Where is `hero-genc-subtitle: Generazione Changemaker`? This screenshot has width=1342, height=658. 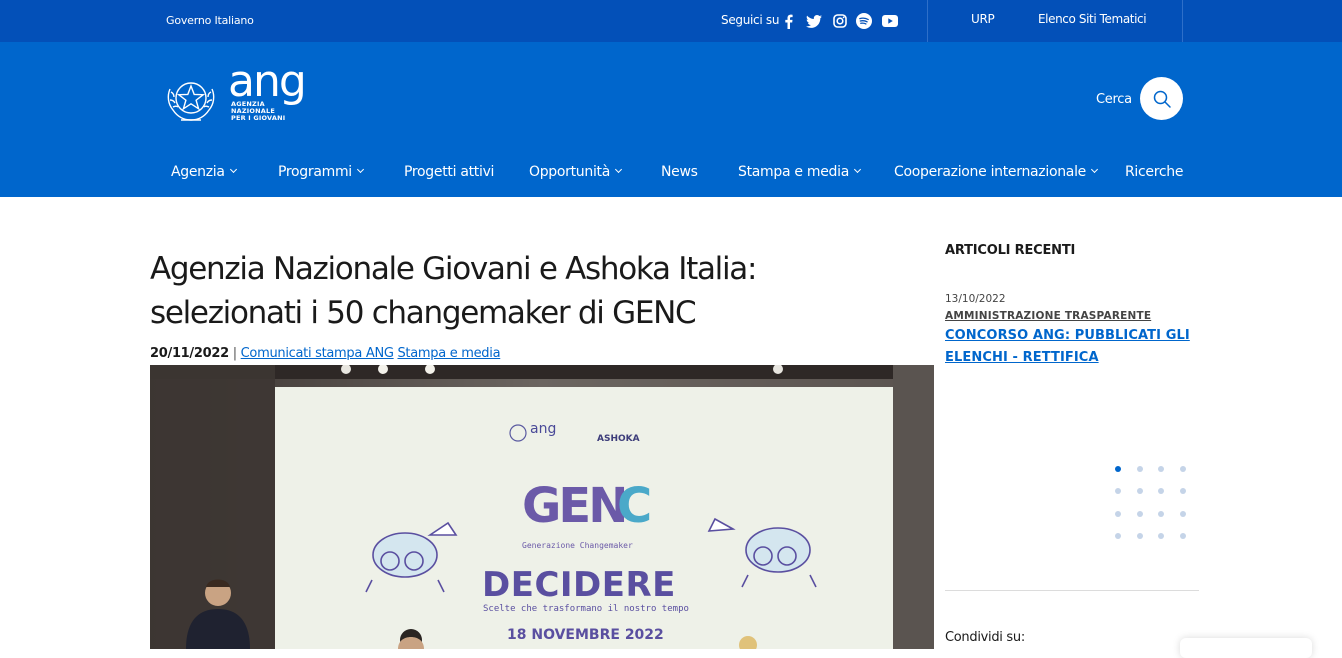 hero-genc-subtitle: Generazione Changemaker is located at coordinates (577, 545).